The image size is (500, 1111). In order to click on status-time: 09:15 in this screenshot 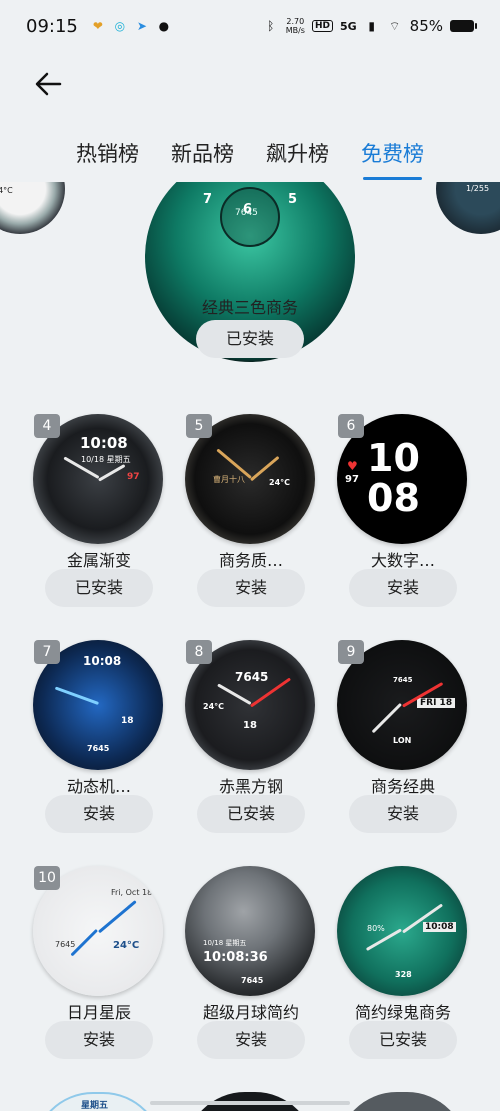, I will do `click(52, 26)`.